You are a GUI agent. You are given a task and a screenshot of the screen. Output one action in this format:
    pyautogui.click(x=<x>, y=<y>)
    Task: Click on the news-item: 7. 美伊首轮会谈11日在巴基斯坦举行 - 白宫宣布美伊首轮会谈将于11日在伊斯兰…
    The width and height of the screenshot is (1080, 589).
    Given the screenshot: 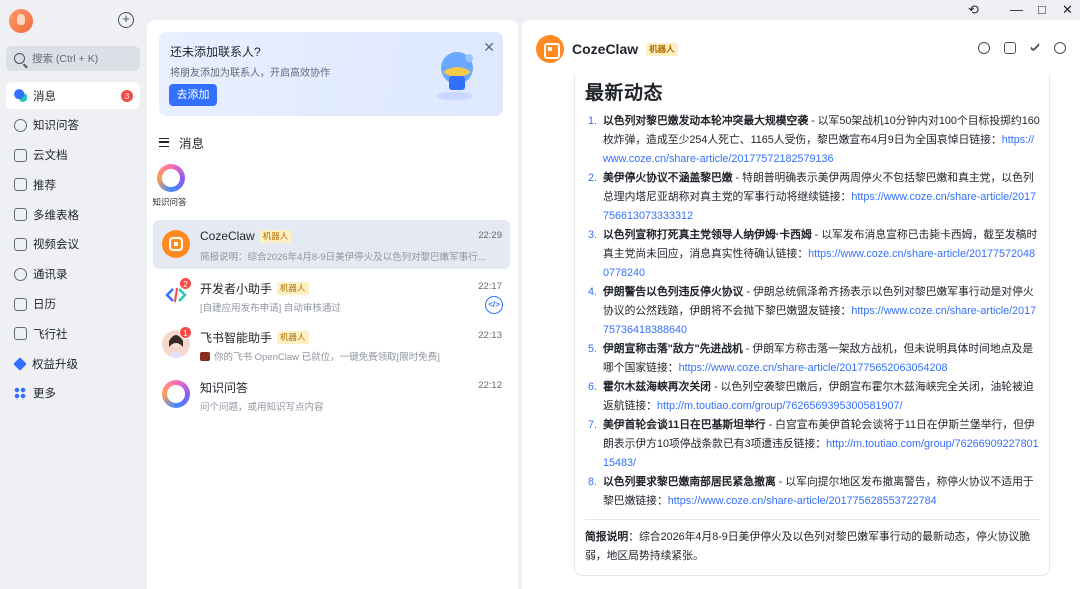 What is the action you would take?
    pyautogui.click(x=812, y=444)
    